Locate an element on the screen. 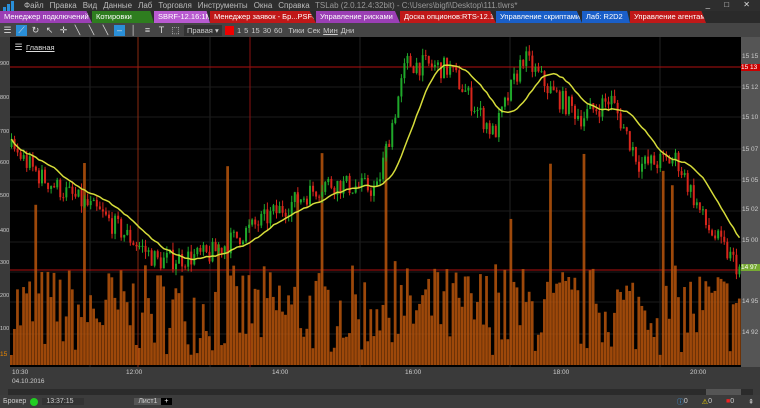 The image size is (760, 408). time-tick: 10:30 is located at coordinates (20, 372).